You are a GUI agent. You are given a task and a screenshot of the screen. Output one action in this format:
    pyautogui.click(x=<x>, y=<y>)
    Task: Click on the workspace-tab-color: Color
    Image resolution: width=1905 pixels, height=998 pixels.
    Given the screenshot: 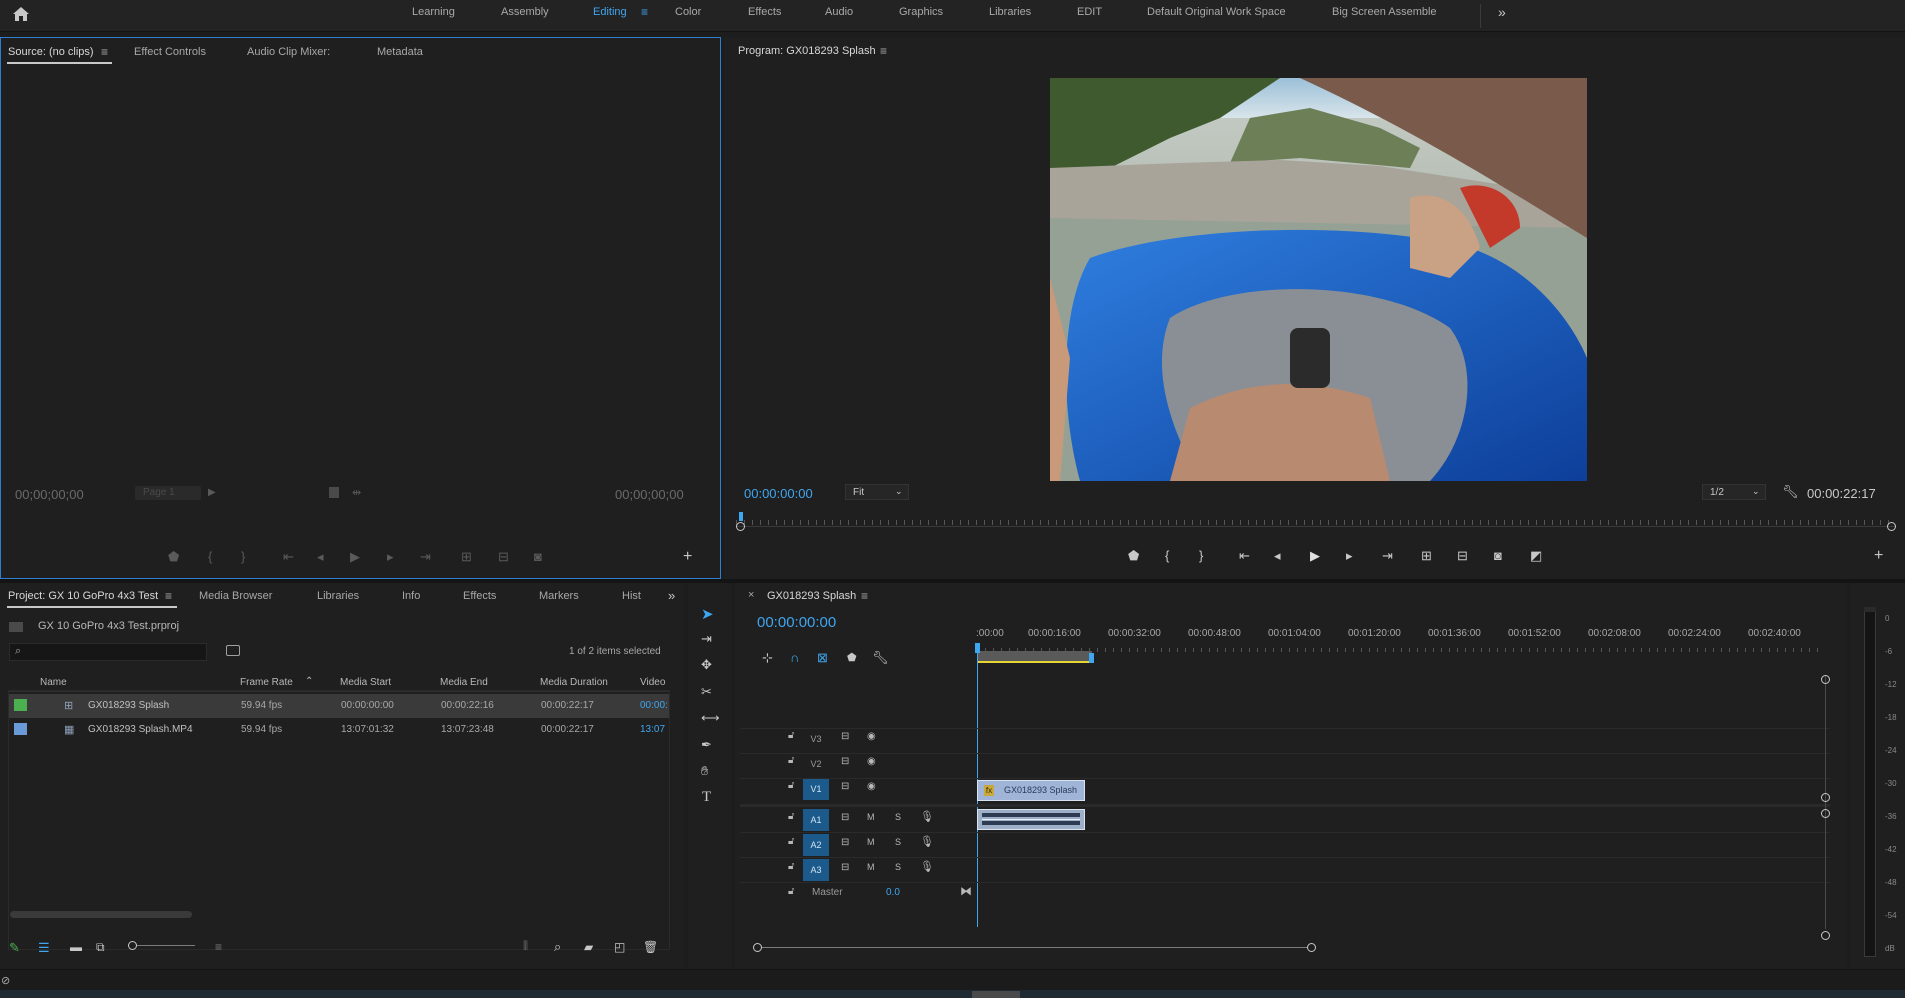 What is the action you would take?
    pyautogui.click(x=688, y=12)
    